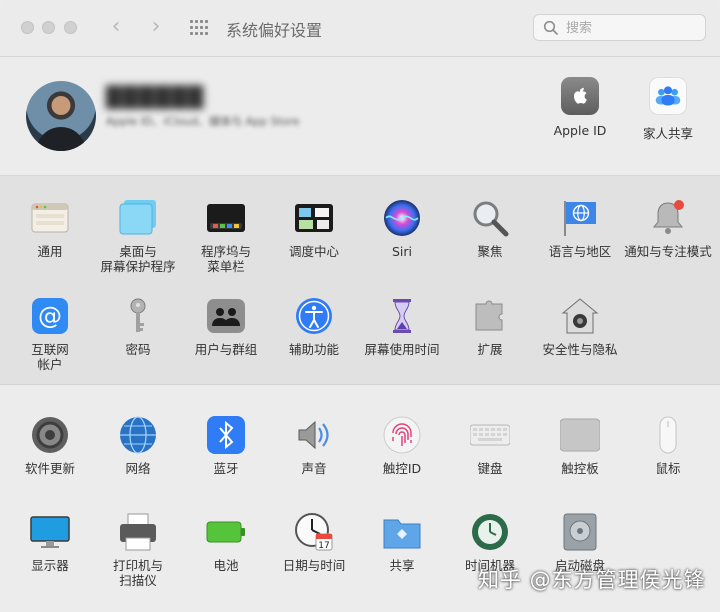 The height and width of the screenshot is (612, 720). I want to click on toolbar: ‹ › 系统偏好设置, so click(360, 28).